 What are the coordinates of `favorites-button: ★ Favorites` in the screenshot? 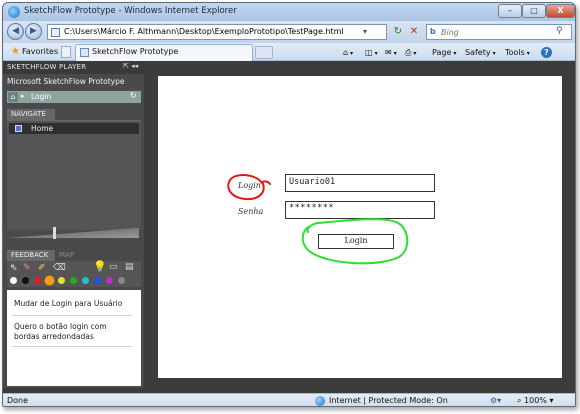 It's located at (34, 52).